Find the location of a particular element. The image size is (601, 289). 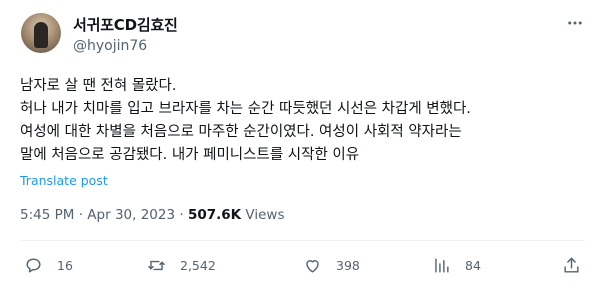

repost-icon is located at coordinates (156, 265).